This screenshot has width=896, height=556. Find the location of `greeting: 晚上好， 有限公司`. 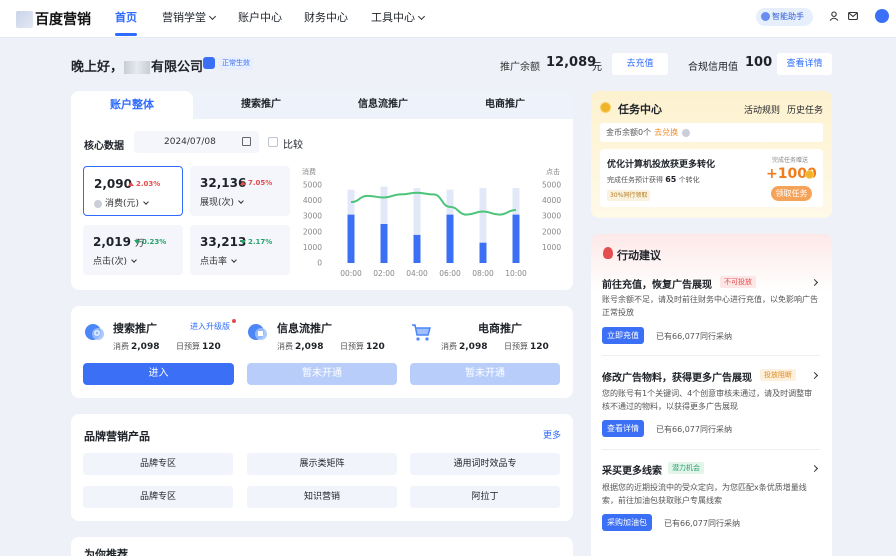

greeting: 晚上好， 有限公司 is located at coordinates (137, 65).